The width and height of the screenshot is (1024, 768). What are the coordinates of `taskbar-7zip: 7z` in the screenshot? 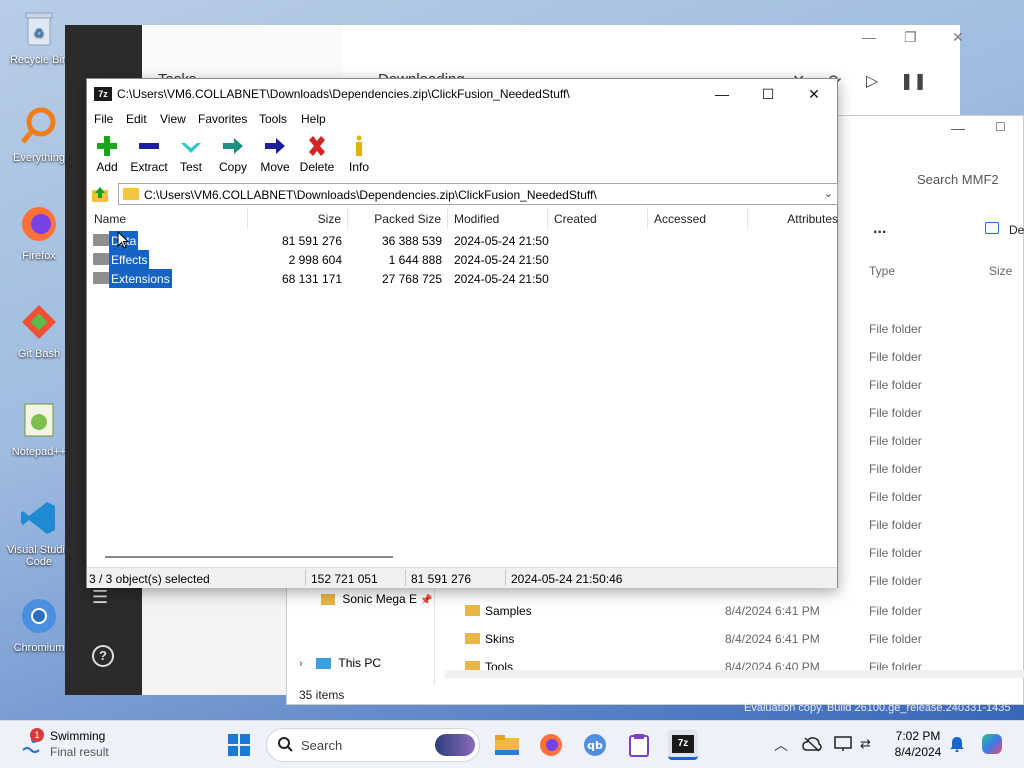 It's located at (683, 745).